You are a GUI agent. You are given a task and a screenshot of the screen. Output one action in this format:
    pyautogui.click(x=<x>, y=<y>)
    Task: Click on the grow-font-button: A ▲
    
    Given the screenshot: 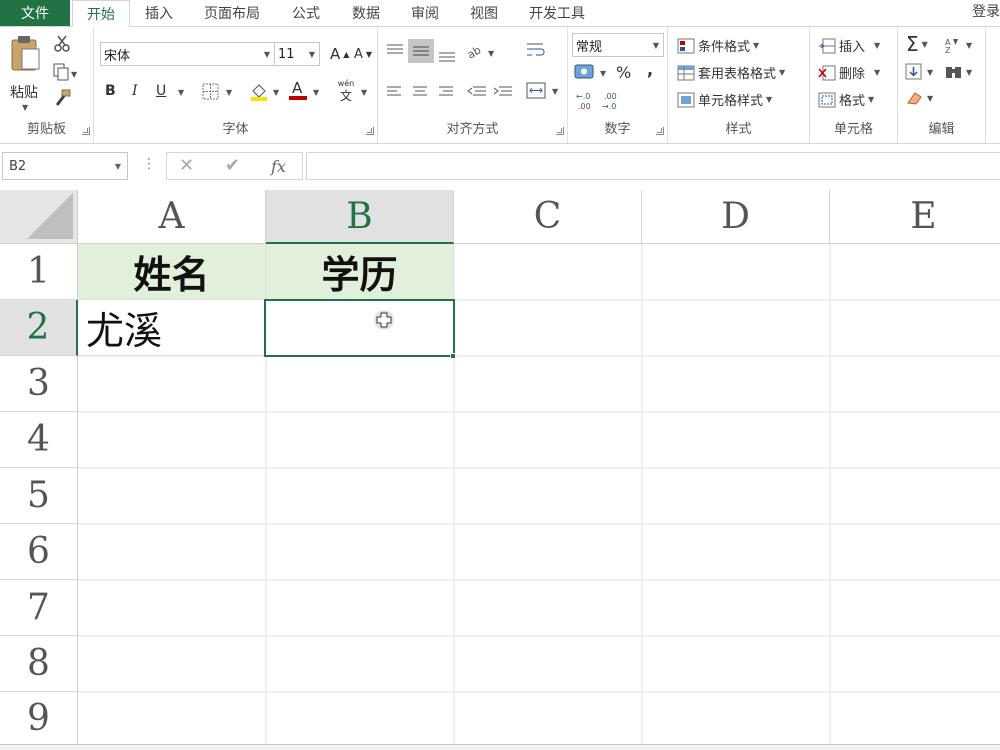 What is the action you would take?
    pyautogui.click(x=339, y=54)
    